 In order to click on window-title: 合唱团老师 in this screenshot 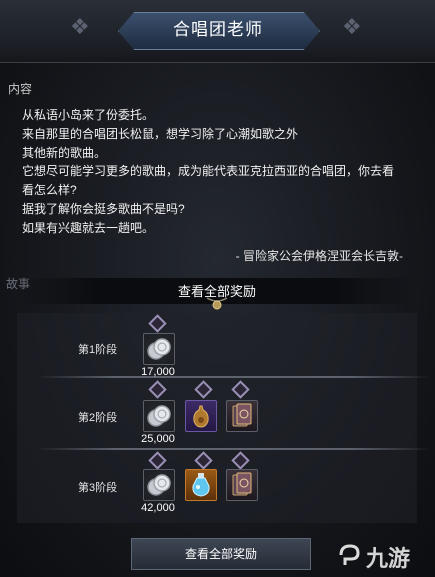, I will do `click(218, 29)`.